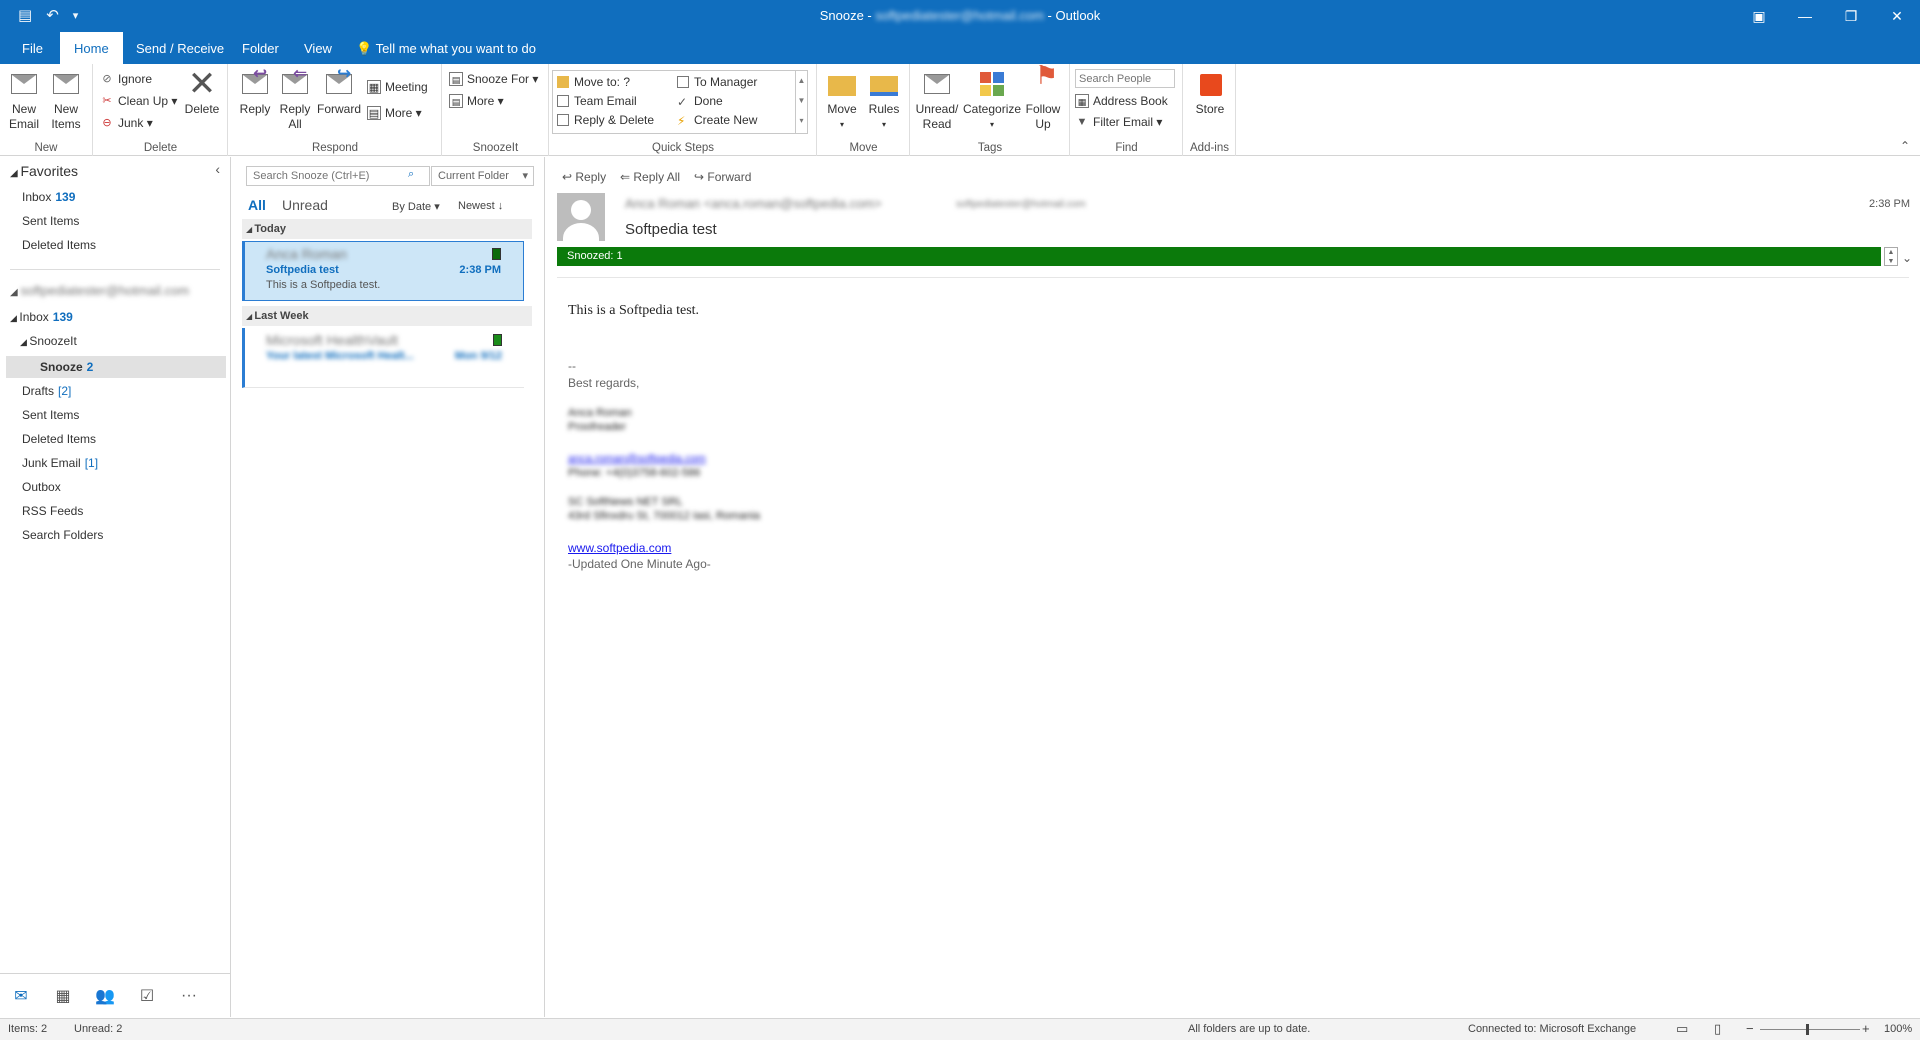 The width and height of the screenshot is (1920, 1040). I want to click on zoom-slider-track, so click(1810, 1029).